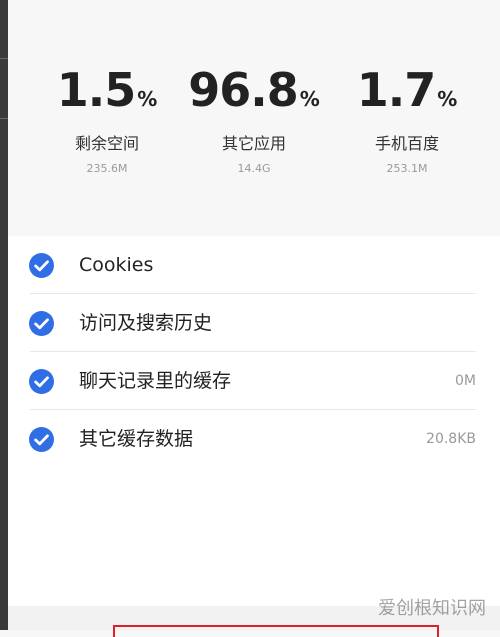 The image size is (500, 637). I want to click on stat-baidu-app: 1.7% 手机百度 253.1M, so click(407, 119).